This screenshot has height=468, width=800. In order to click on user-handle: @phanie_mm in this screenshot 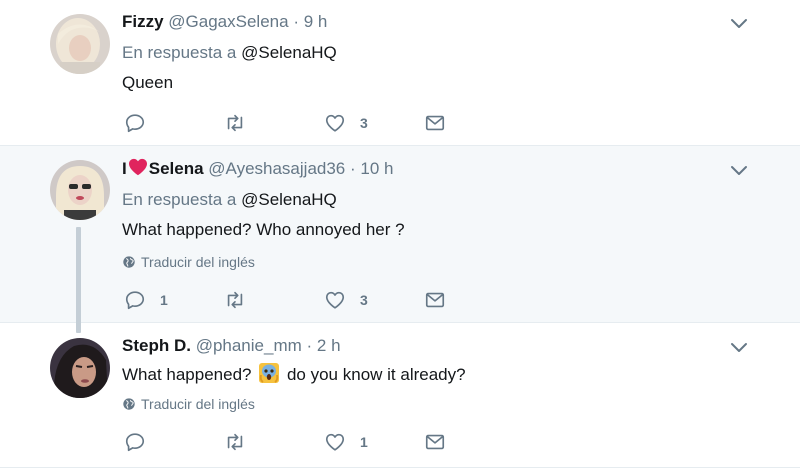, I will do `click(249, 345)`.